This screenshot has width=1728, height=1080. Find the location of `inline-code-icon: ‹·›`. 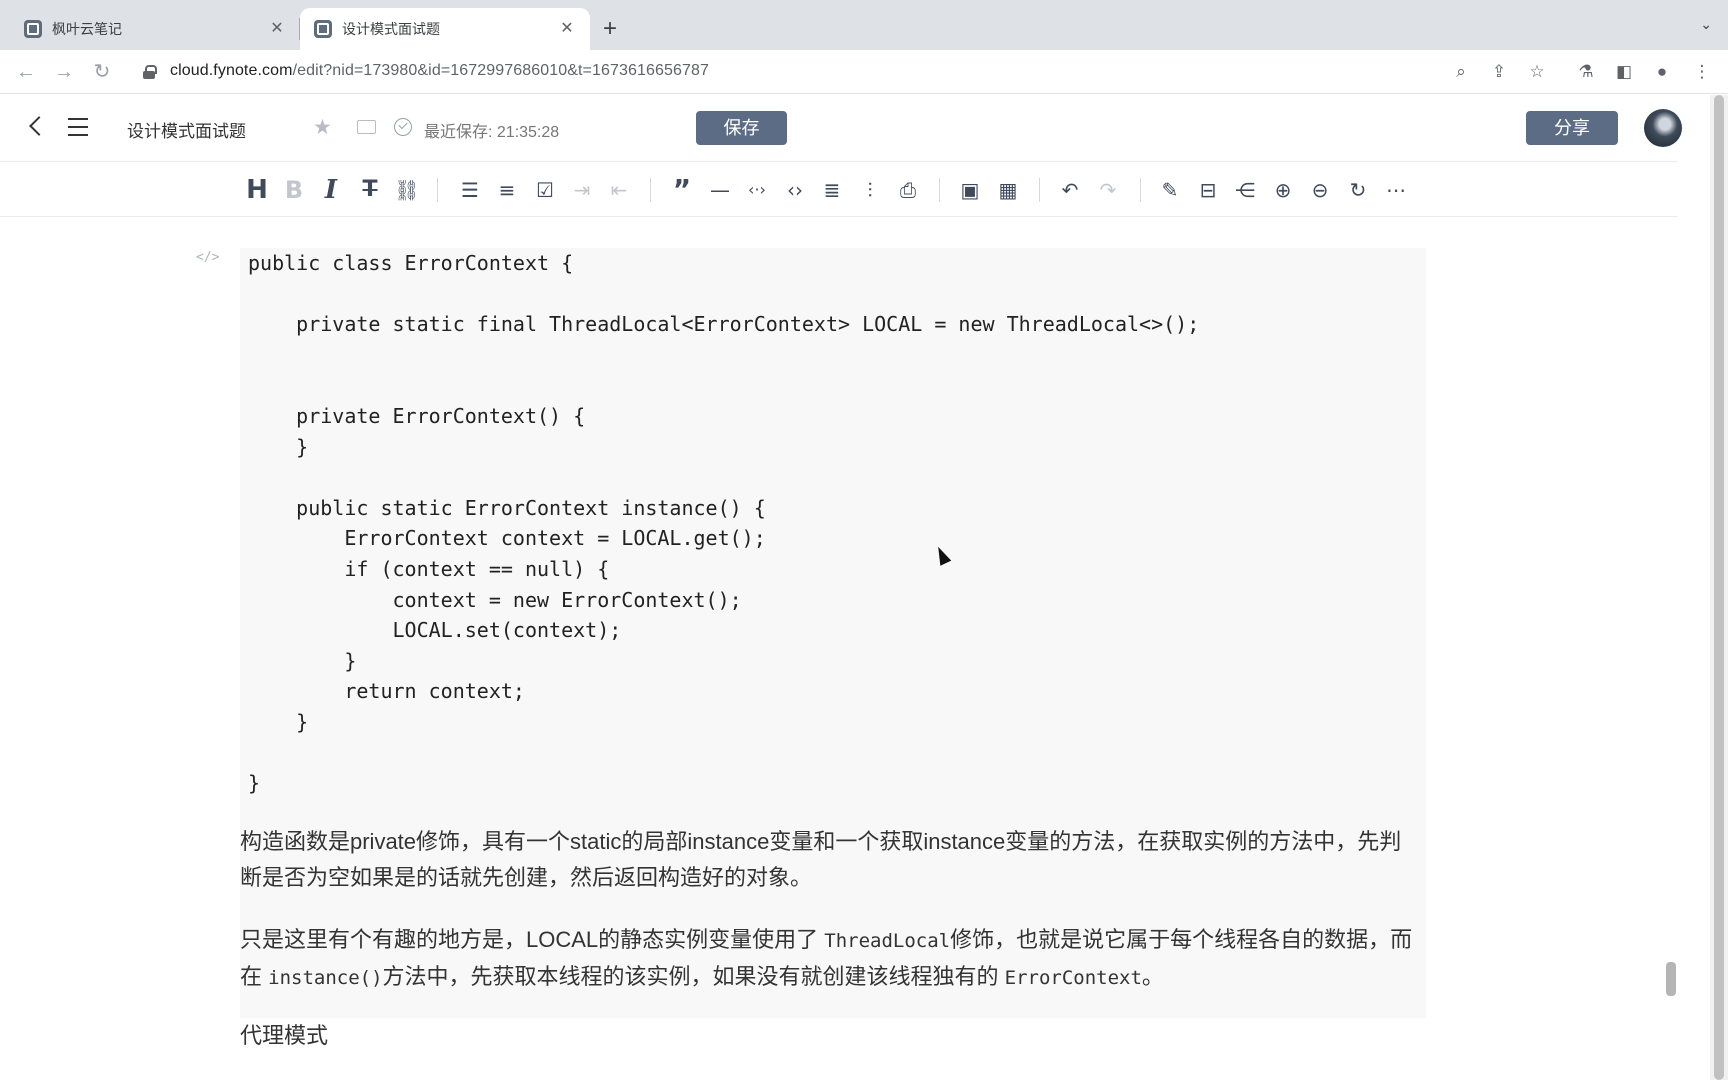

inline-code-icon: ‹·› is located at coordinates (757, 190).